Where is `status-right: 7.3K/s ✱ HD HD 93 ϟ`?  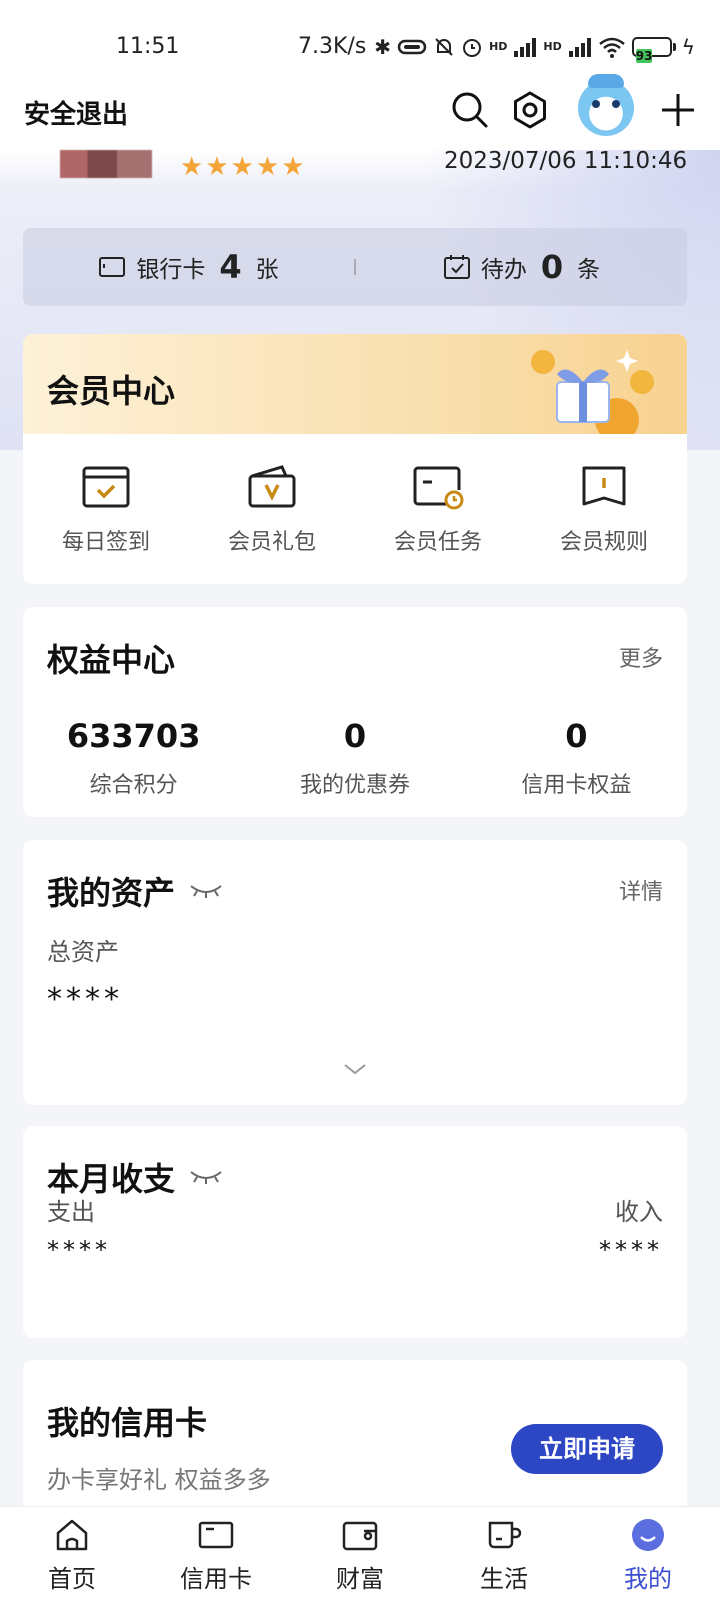 status-right: 7.3K/s ✱ HD HD 93 ϟ is located at coordinates (496, 48).